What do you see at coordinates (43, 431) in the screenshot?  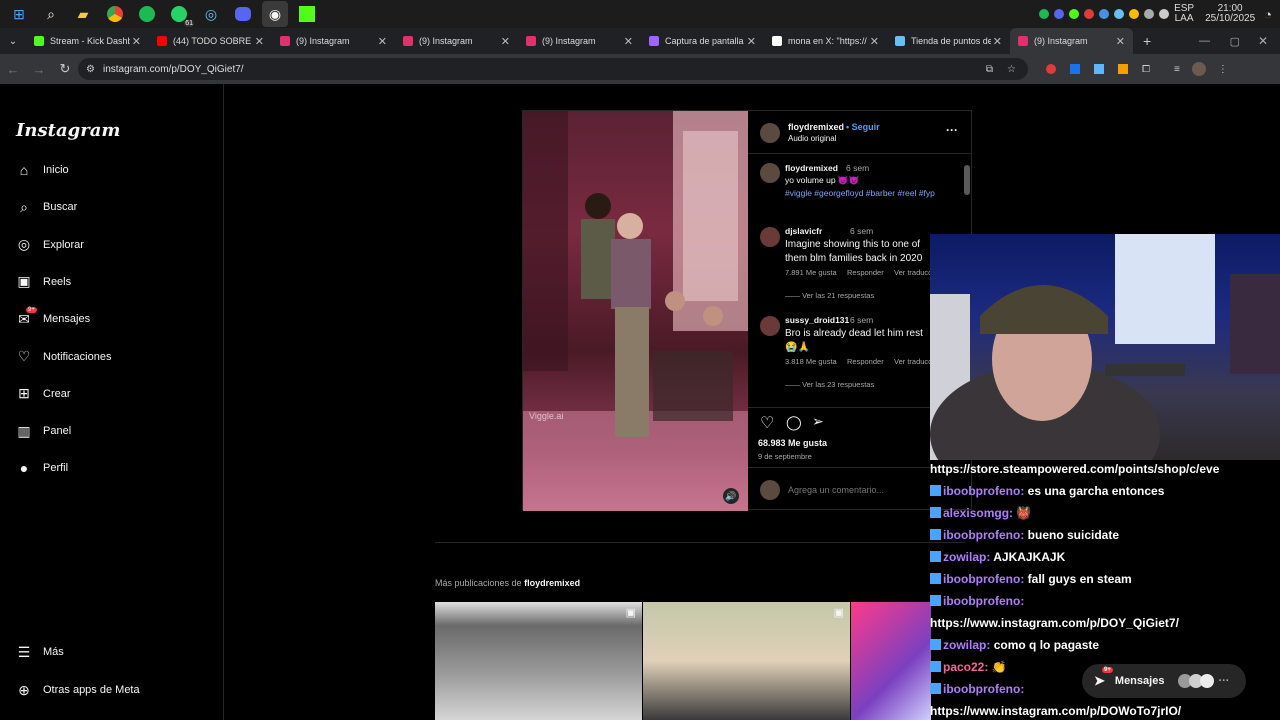 I see `nav-item-panel: ▥ Panel` at bounding box center [43, 431].